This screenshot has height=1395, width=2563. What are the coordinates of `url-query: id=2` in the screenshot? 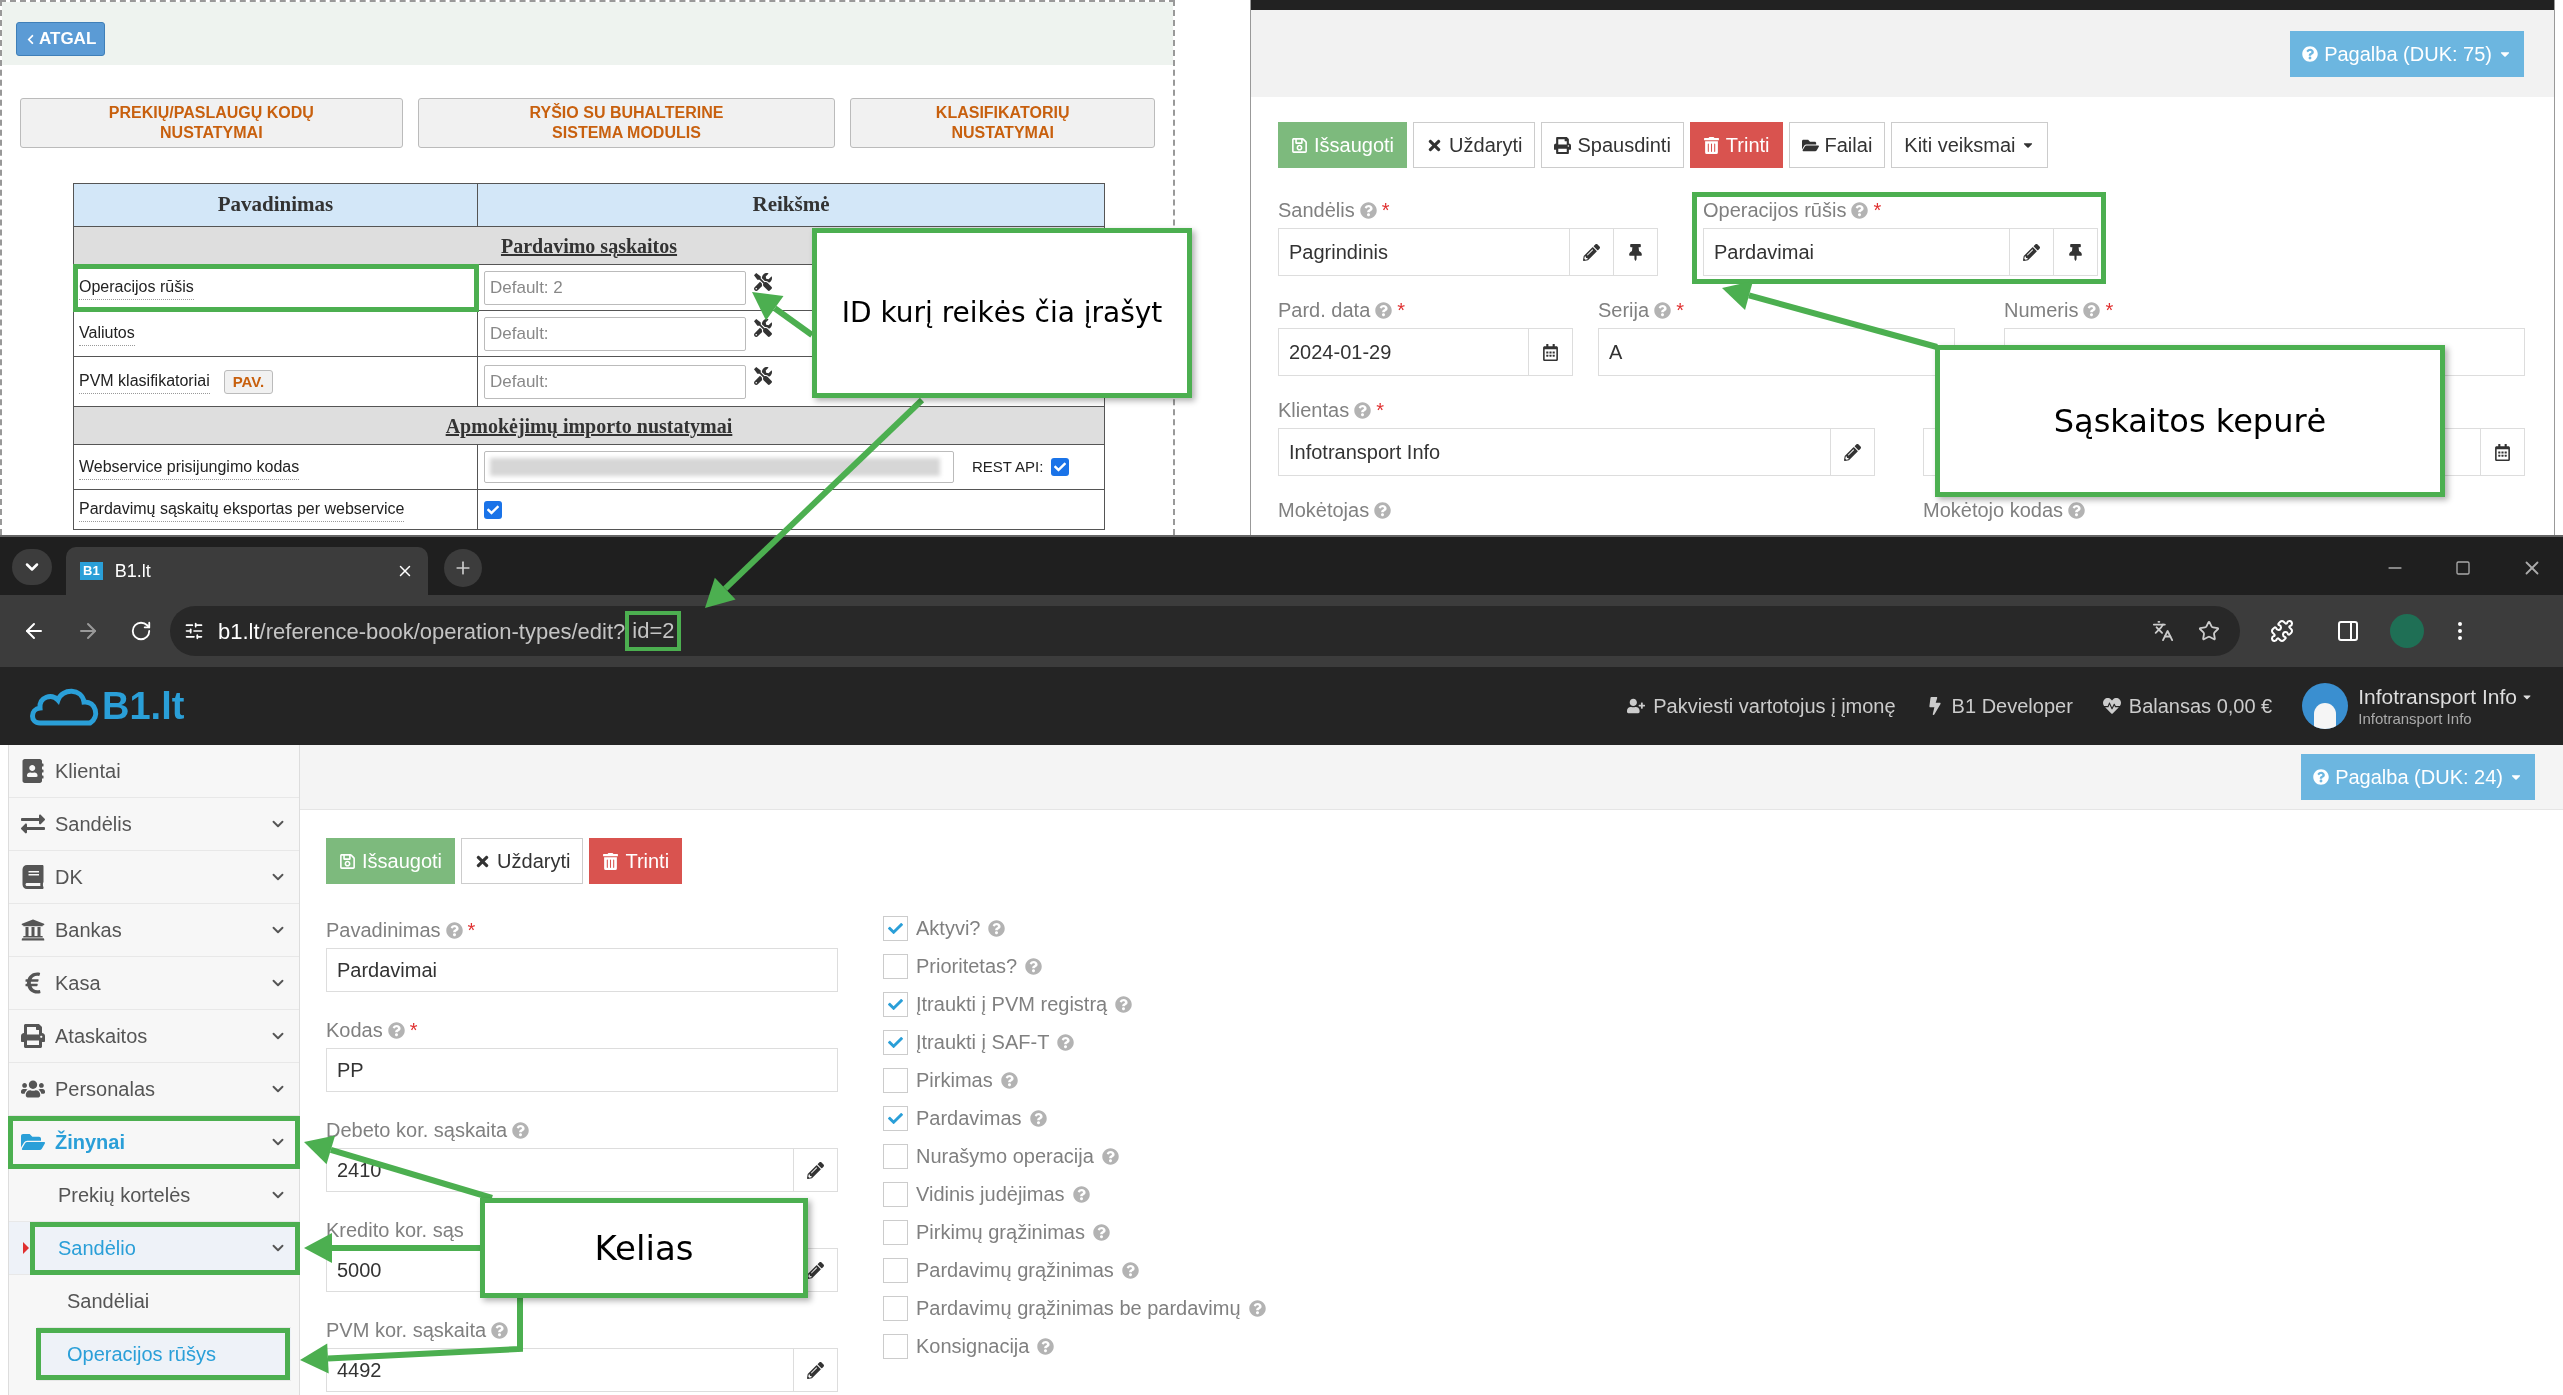 It's located at (653, 631).